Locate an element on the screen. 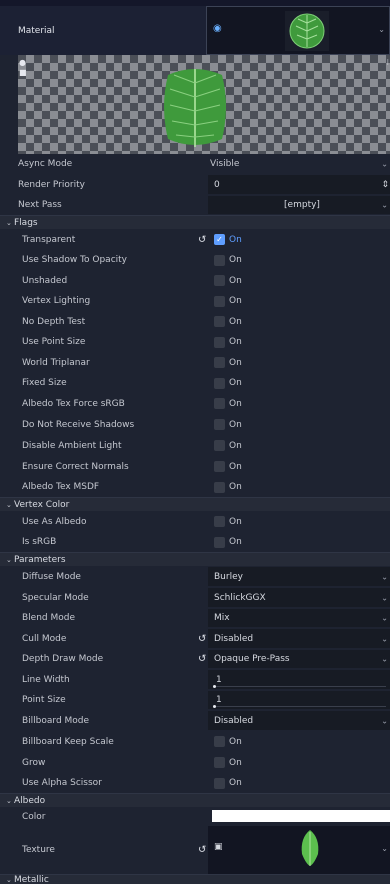 The height and width of the screenshot is (884, 390). albedo-texture-label: Texture is located at coordinates (38, 850).